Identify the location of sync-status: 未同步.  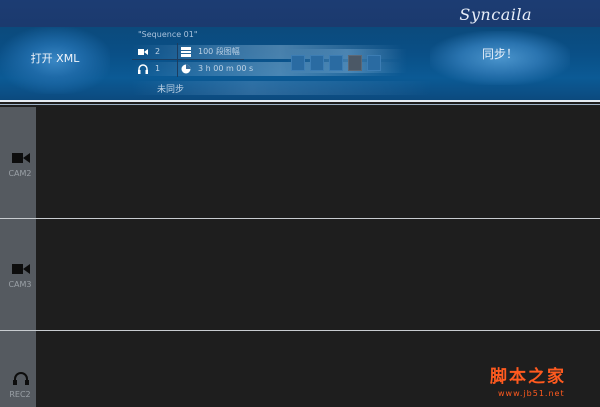
(171, 90).